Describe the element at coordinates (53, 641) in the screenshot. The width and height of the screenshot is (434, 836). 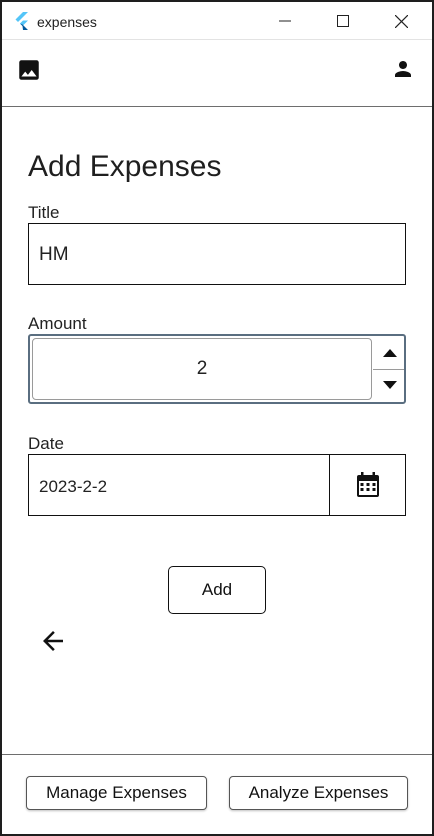
I see `arrow-back-icon` at that location.